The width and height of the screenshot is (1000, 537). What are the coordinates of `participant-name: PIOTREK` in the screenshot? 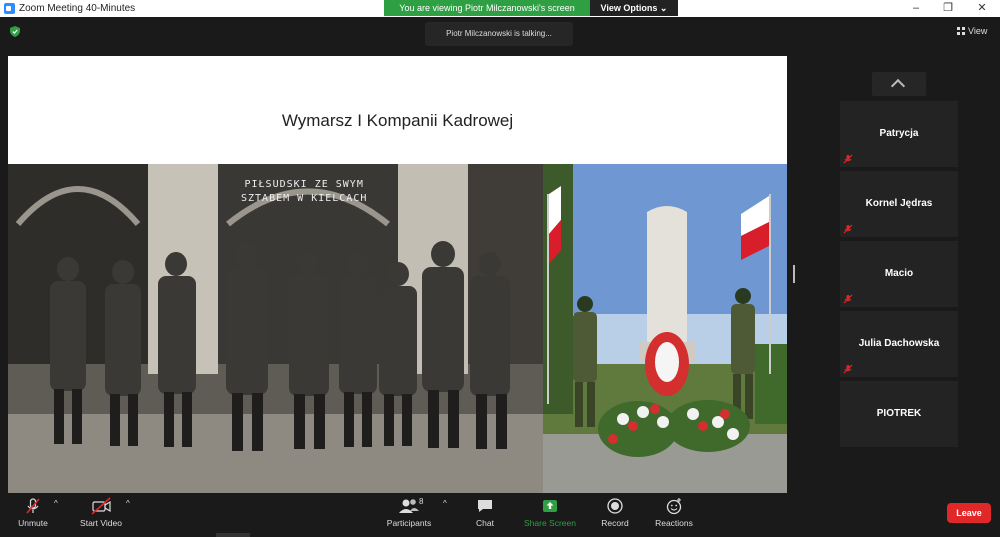 It's located at (899, 413).